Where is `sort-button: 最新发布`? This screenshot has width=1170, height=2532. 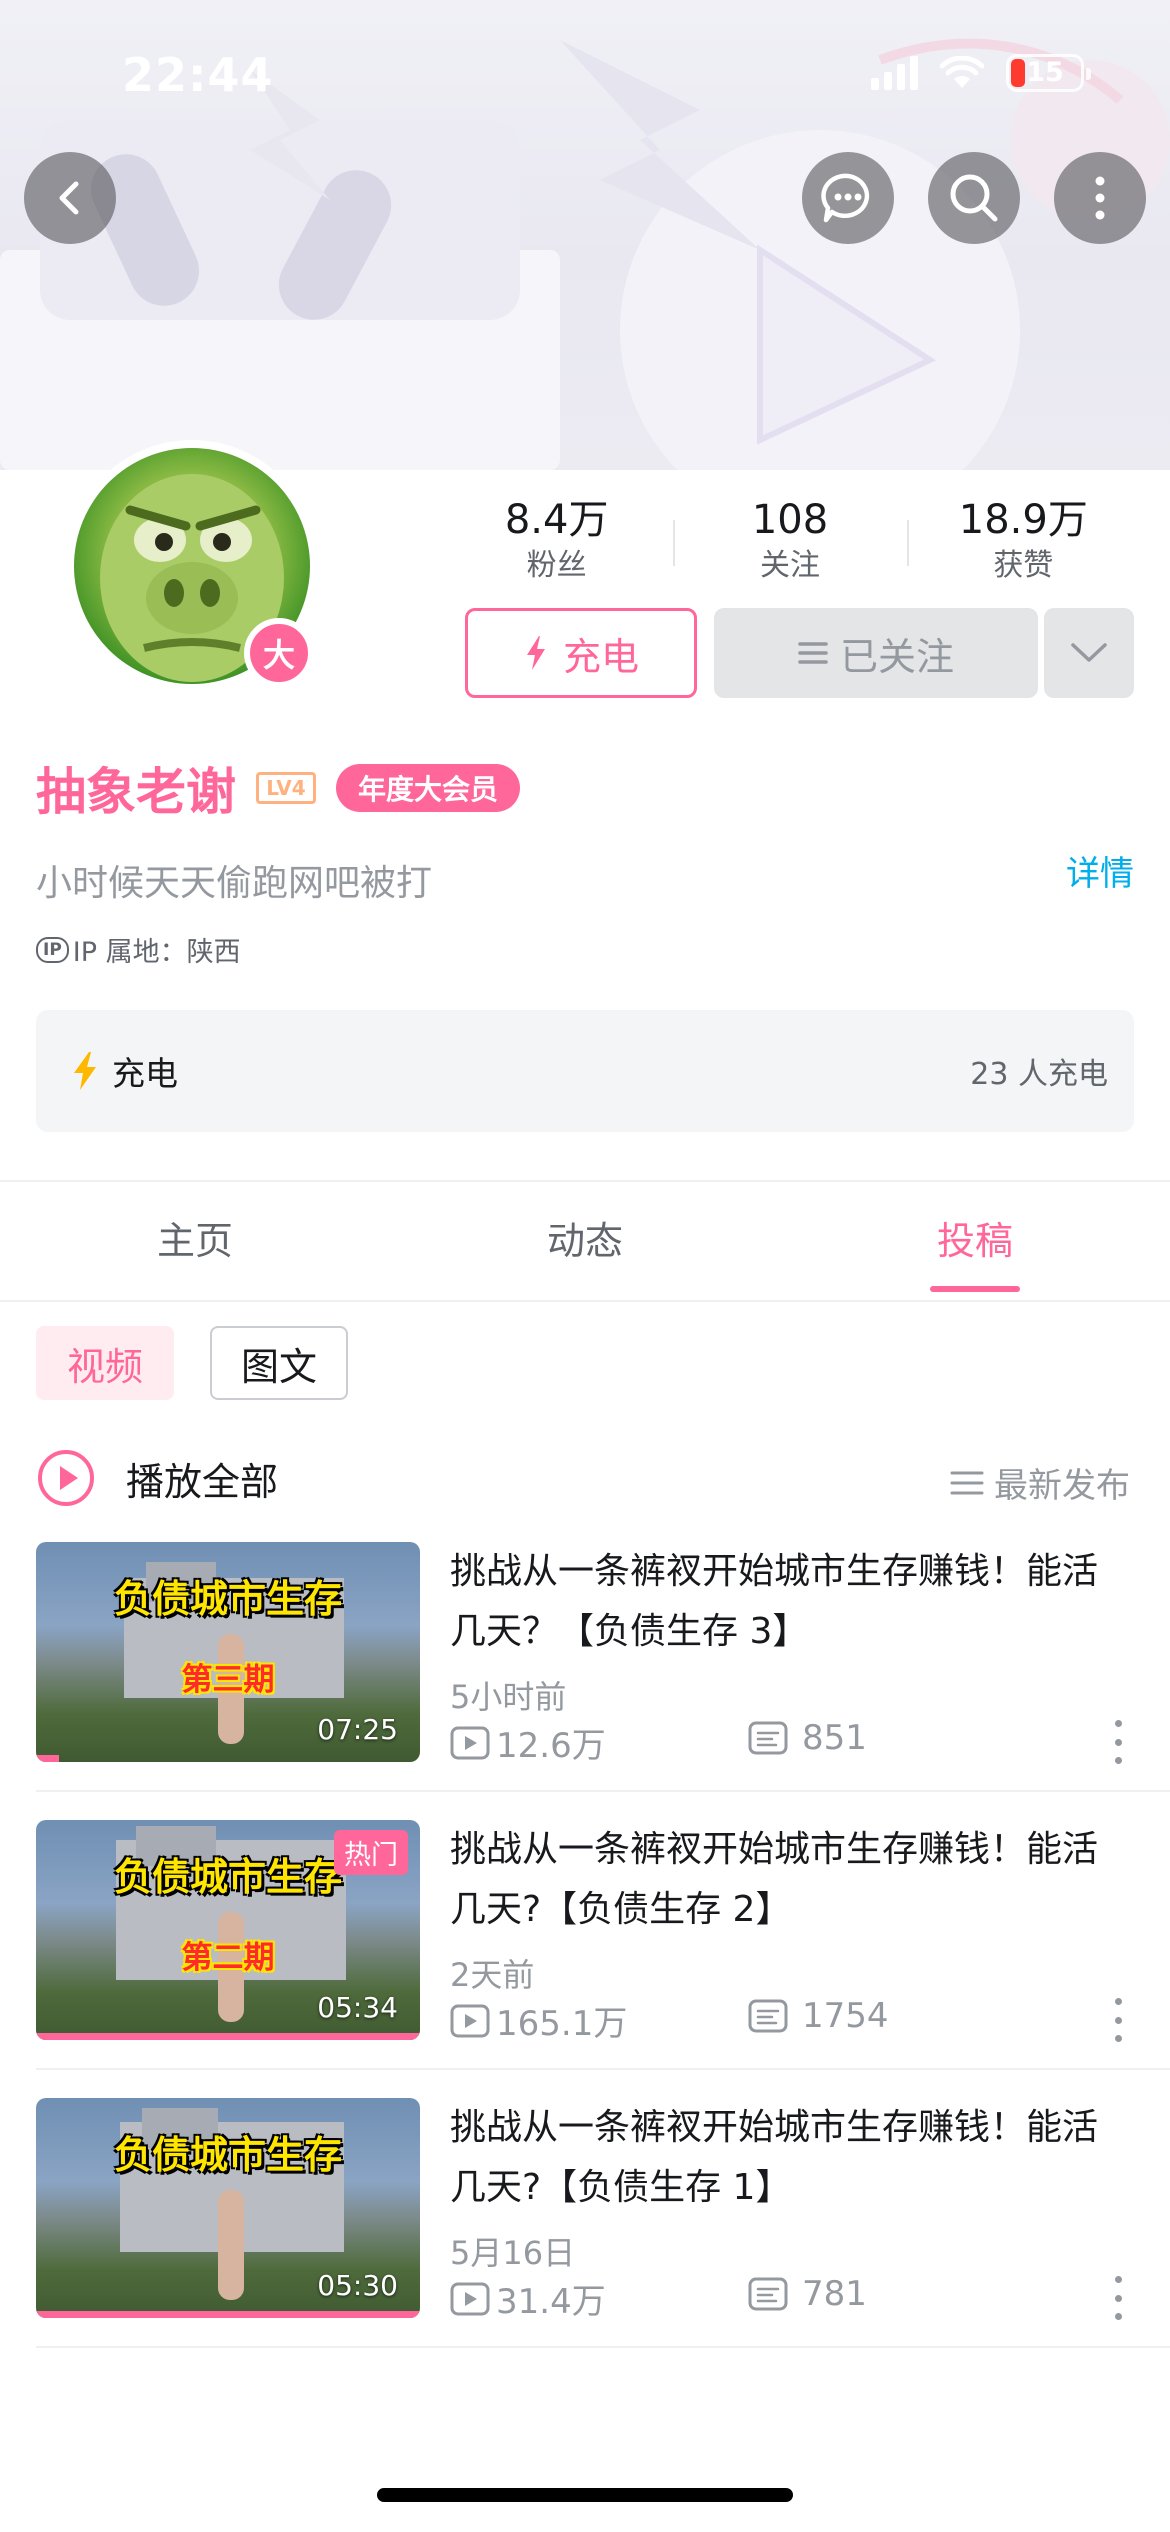 sort-button: 最新发布 is located at coordinates (1040, 1482).